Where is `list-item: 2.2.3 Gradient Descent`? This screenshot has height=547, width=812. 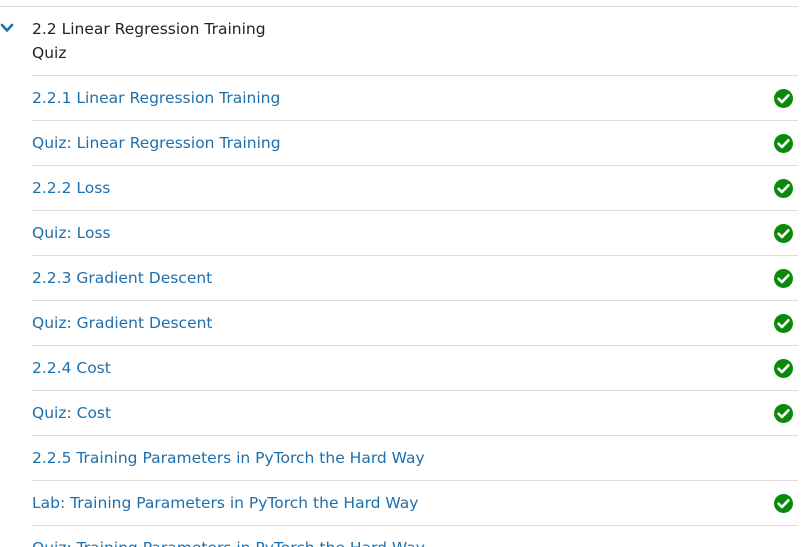
list-item: 2.2.3 Gradient Descent is located at coordinates (415, 277).